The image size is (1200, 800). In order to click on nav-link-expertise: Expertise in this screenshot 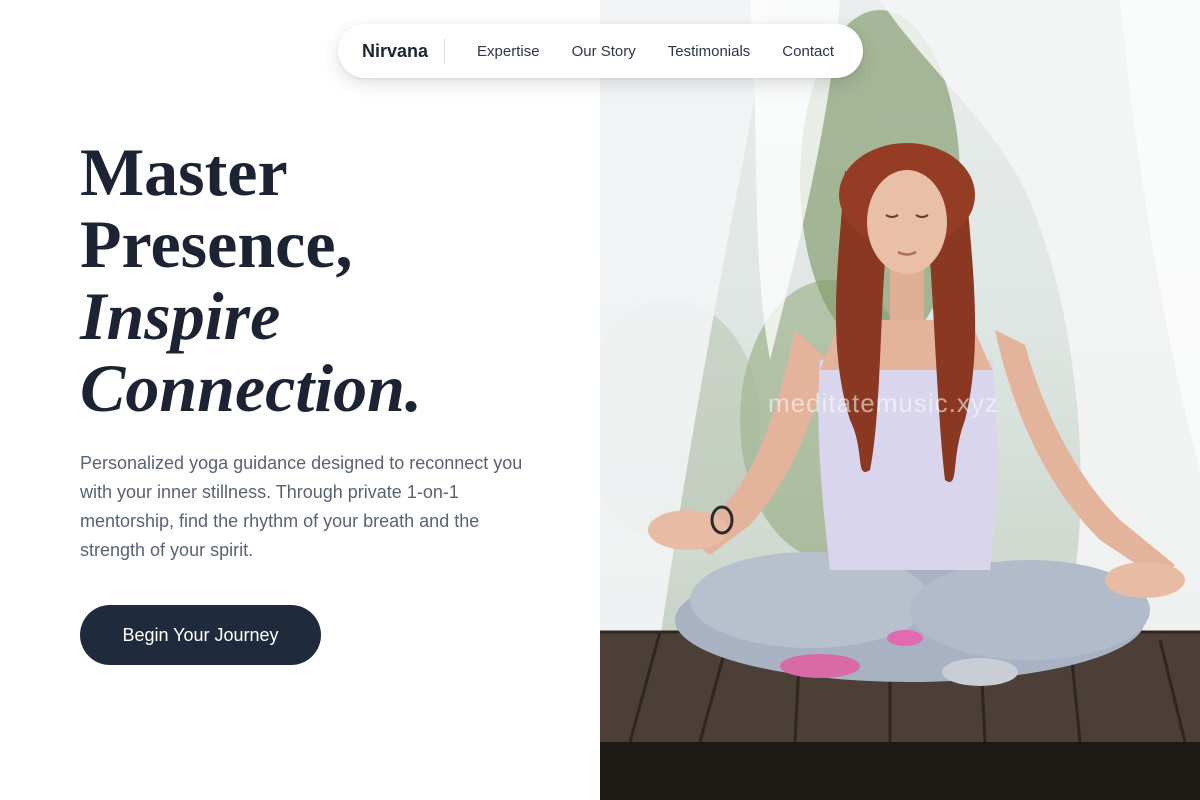, I will do `click(508, 51)`.